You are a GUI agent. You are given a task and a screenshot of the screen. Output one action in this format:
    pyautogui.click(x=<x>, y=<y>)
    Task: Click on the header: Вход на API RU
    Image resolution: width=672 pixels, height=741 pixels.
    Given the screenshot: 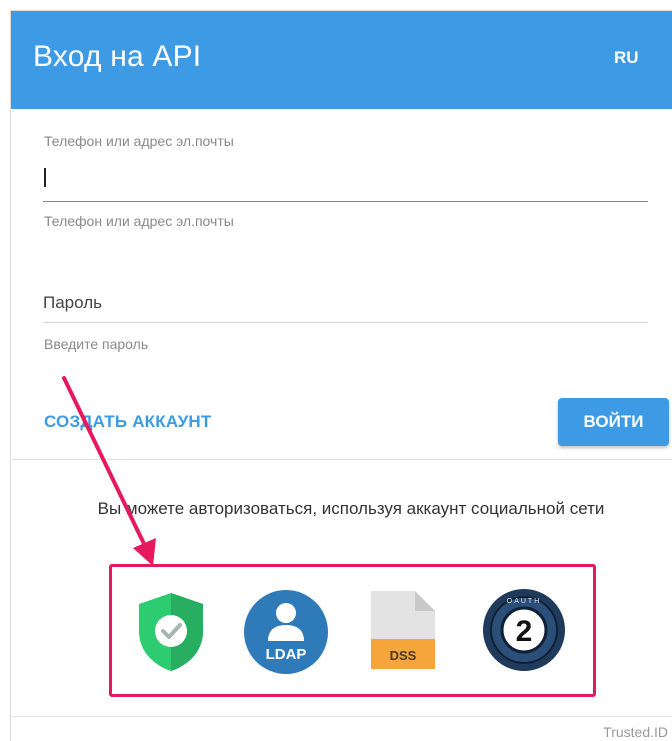 What is the action you would take?
    pyautogui.click(x=341, y=60)
    